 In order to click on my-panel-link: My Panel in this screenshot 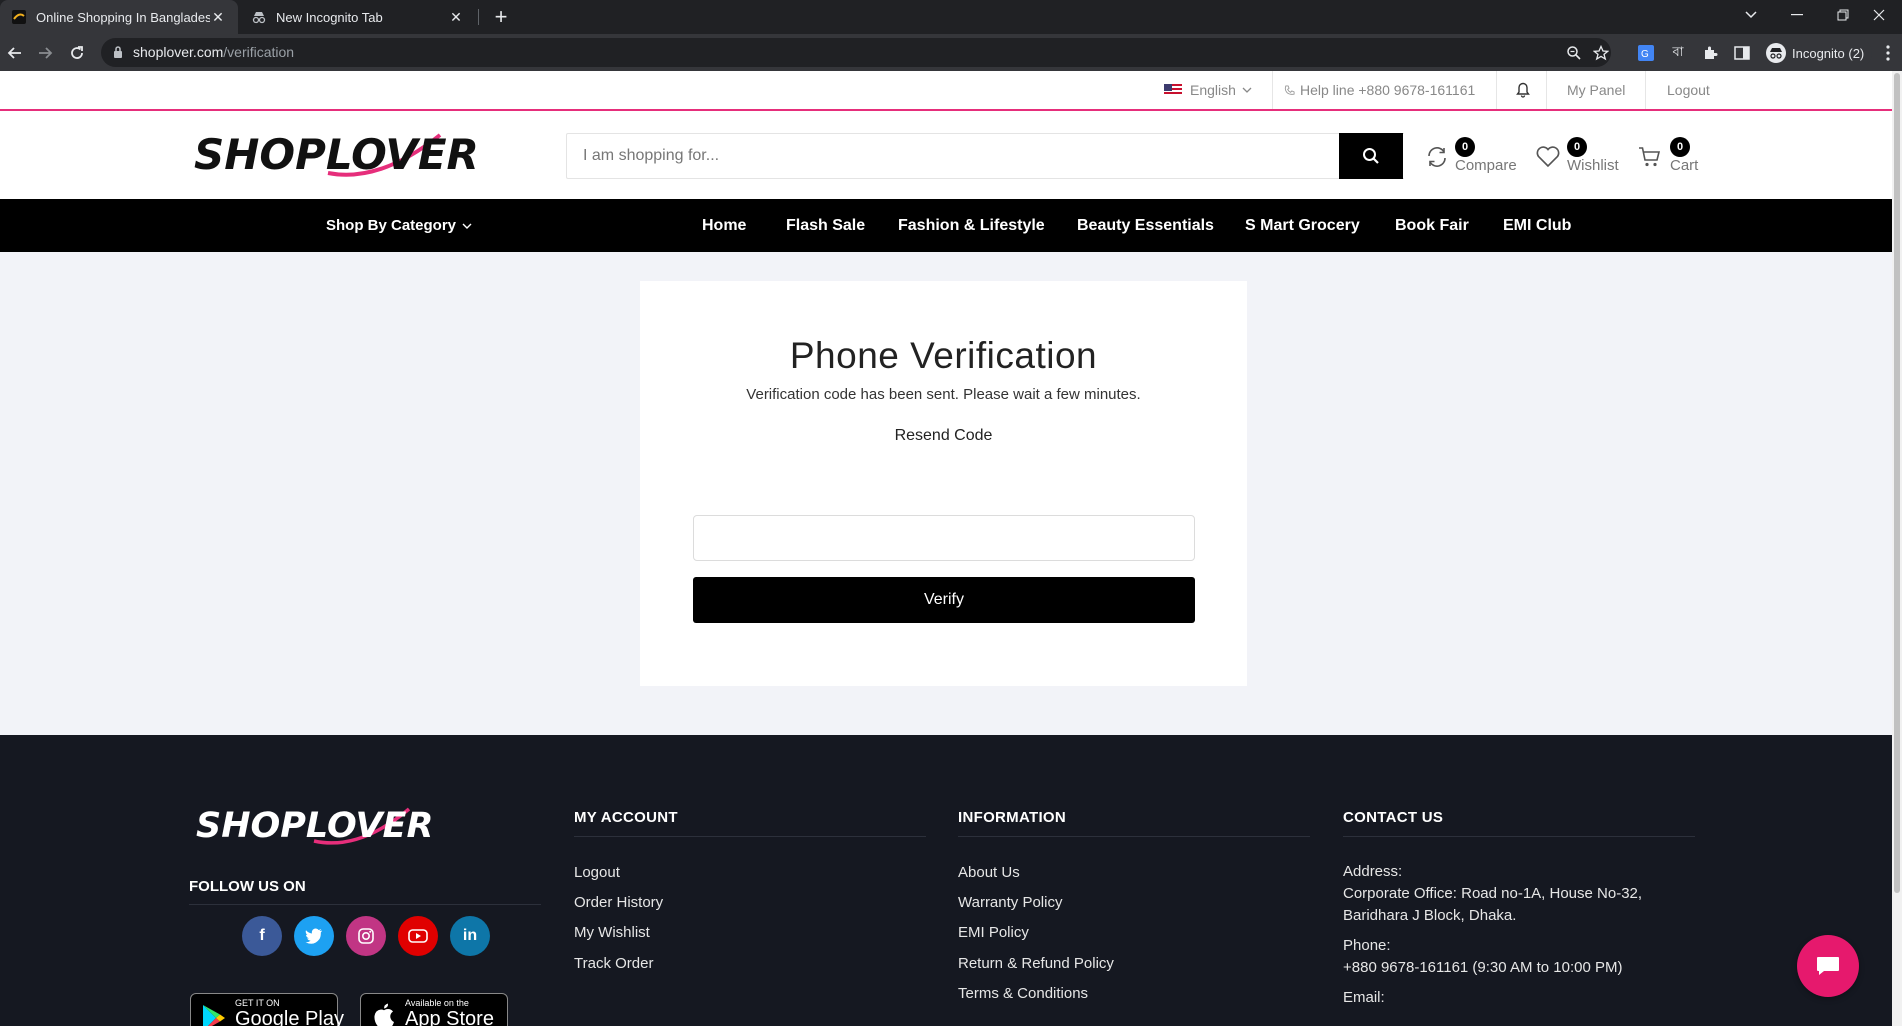, I will do `click(1596, 90)`.